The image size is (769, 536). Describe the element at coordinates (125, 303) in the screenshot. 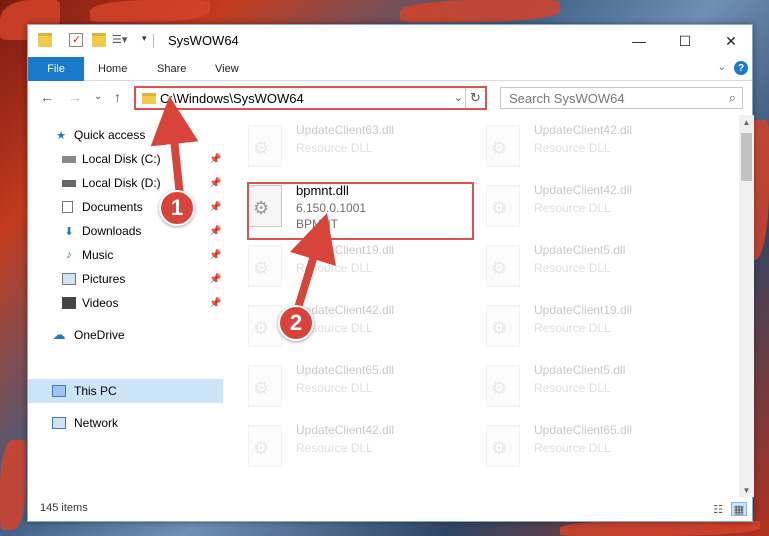

I see `sidebar-item-videos: Videos 📌` at that location.